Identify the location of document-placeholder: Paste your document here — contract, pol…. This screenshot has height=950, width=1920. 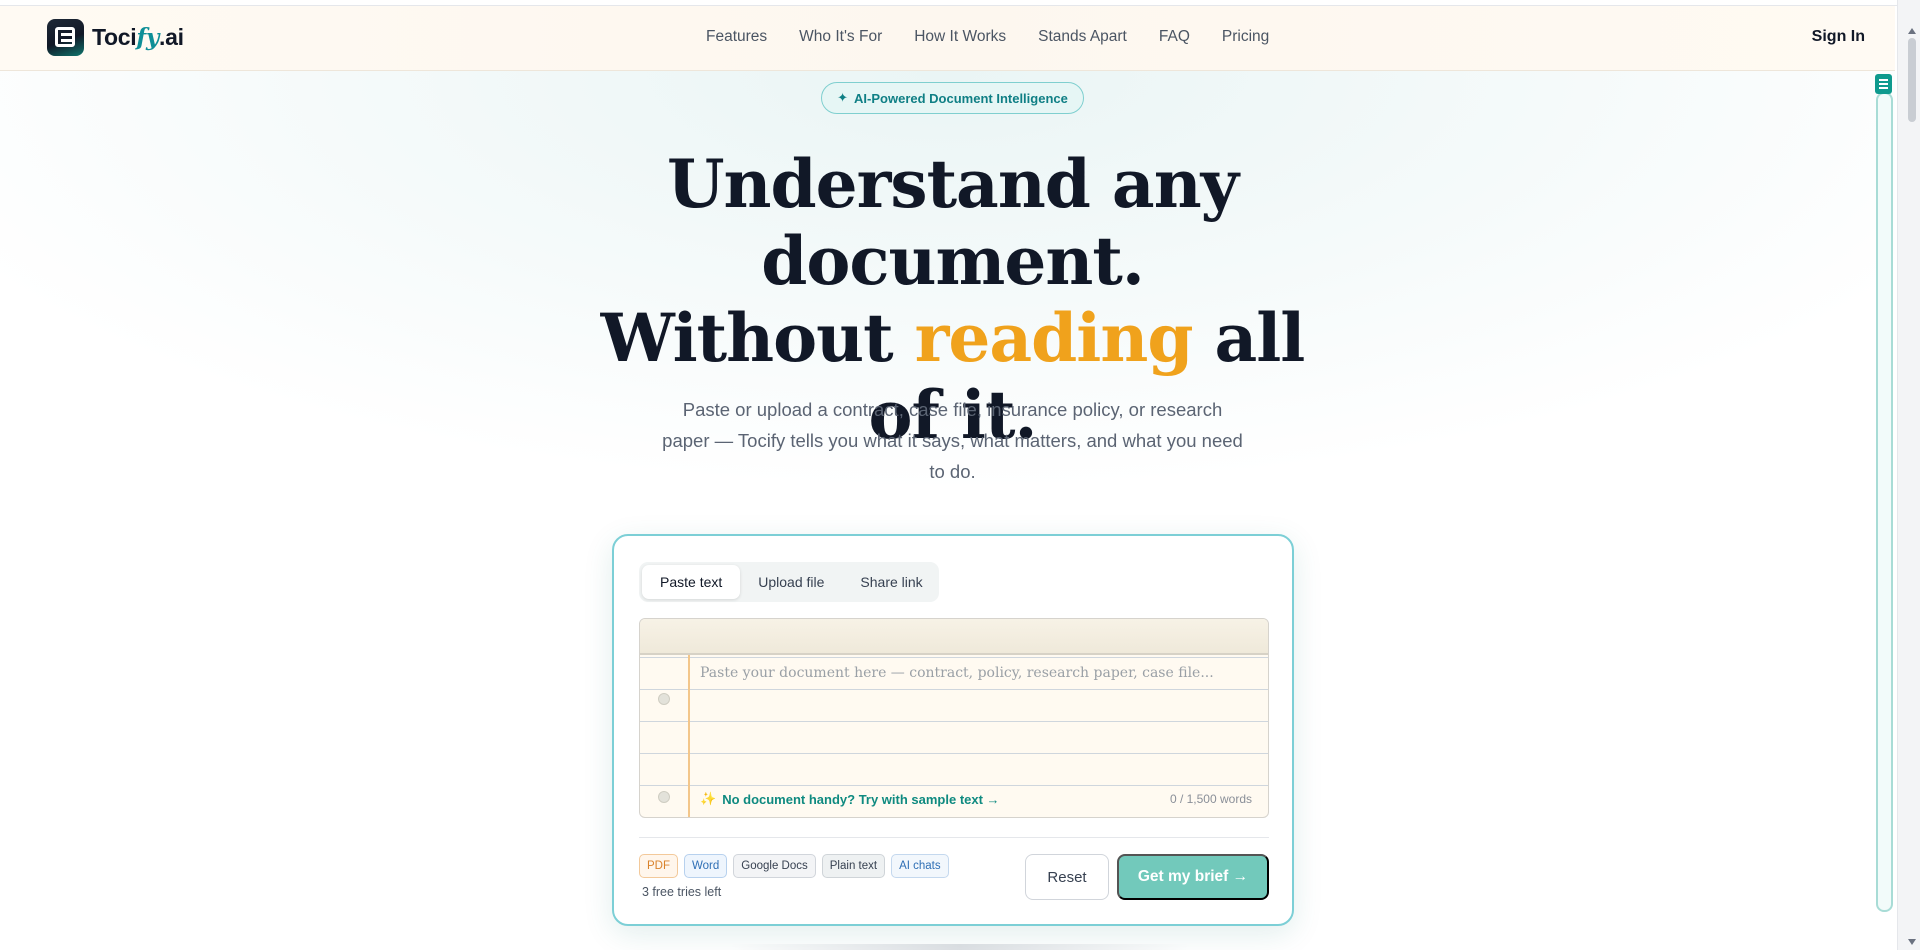
(957, 673).